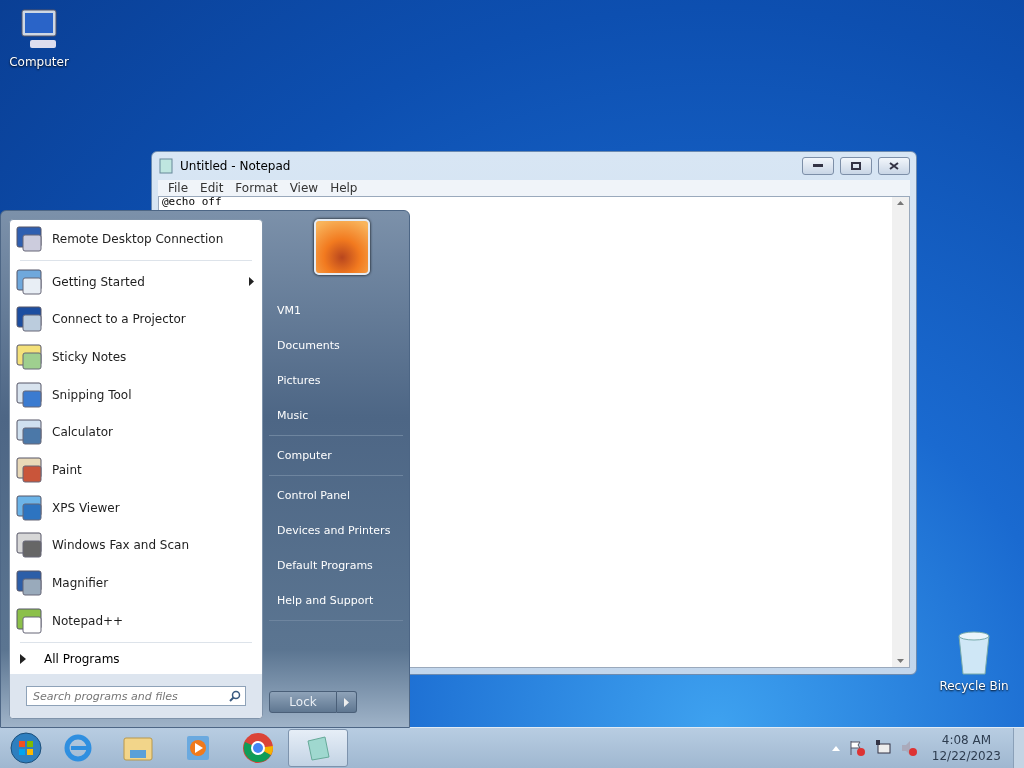 Image resolution: width=1024 pixels, height=768 pixels. I want to click on program-item: Windows Fax and Scan, so click(136, 545).